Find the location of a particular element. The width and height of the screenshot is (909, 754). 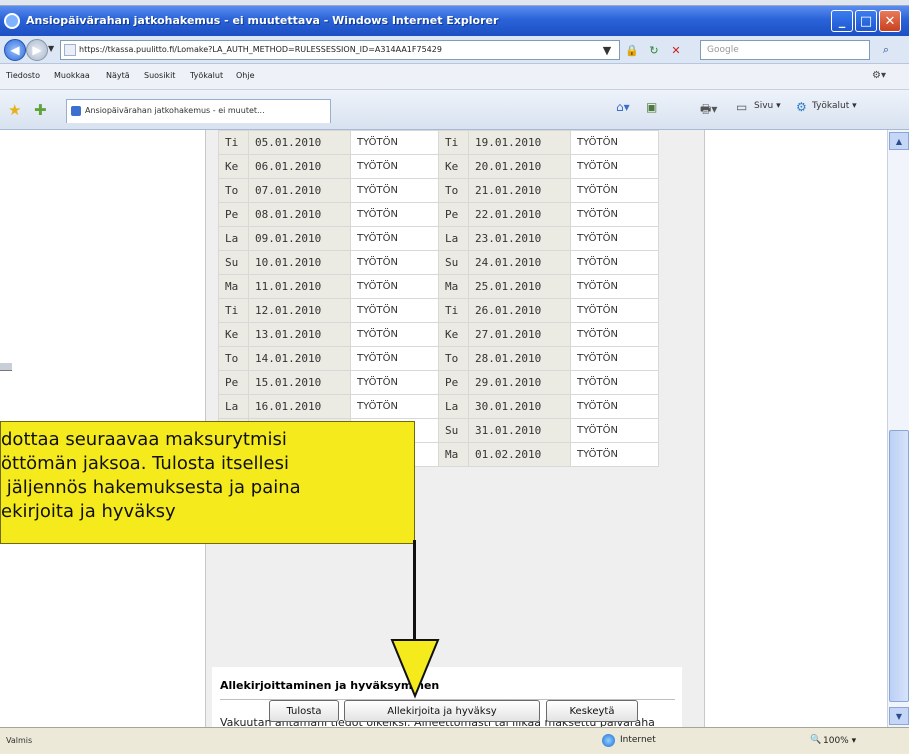

table-row: La 09.01.2010 TYÖTÖN La 23.01.2010 TYÖTÖN is located at coordinates (438, 238).